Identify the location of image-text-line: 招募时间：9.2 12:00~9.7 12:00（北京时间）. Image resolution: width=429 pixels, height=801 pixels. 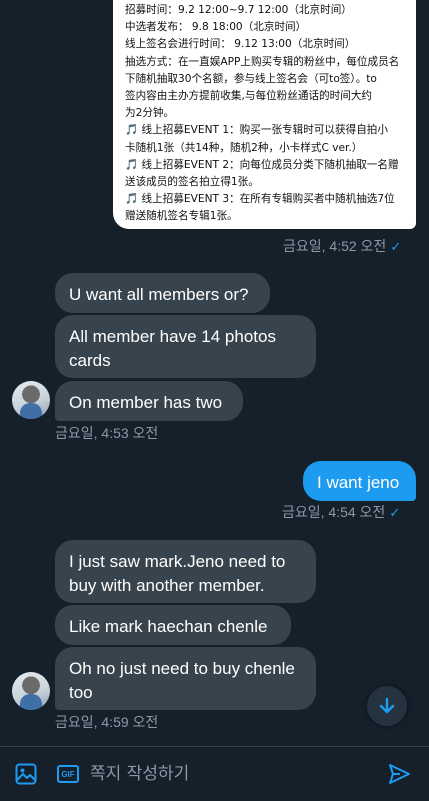
(238, 10).